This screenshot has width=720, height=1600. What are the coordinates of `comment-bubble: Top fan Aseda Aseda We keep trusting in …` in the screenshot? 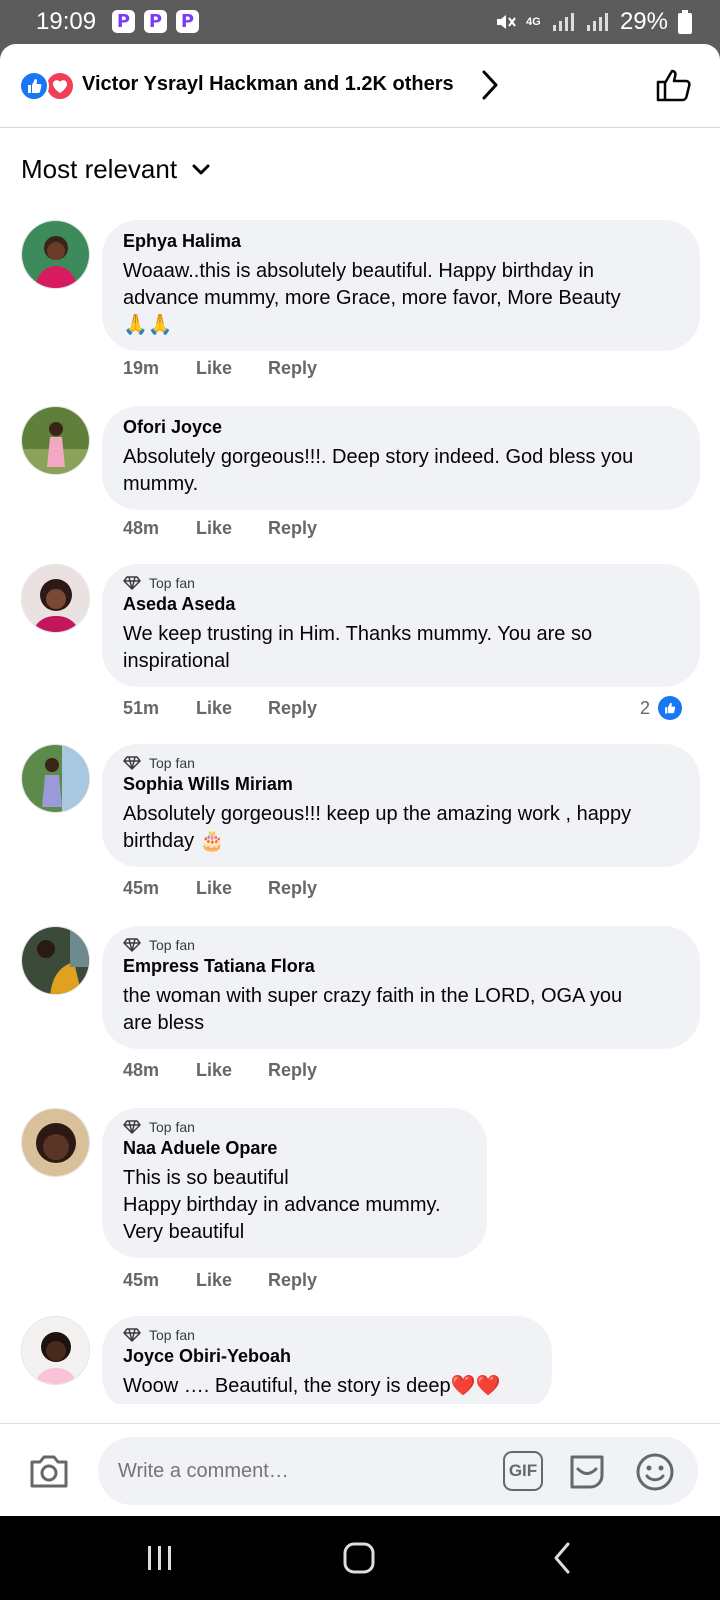 It's located at (401, 625).